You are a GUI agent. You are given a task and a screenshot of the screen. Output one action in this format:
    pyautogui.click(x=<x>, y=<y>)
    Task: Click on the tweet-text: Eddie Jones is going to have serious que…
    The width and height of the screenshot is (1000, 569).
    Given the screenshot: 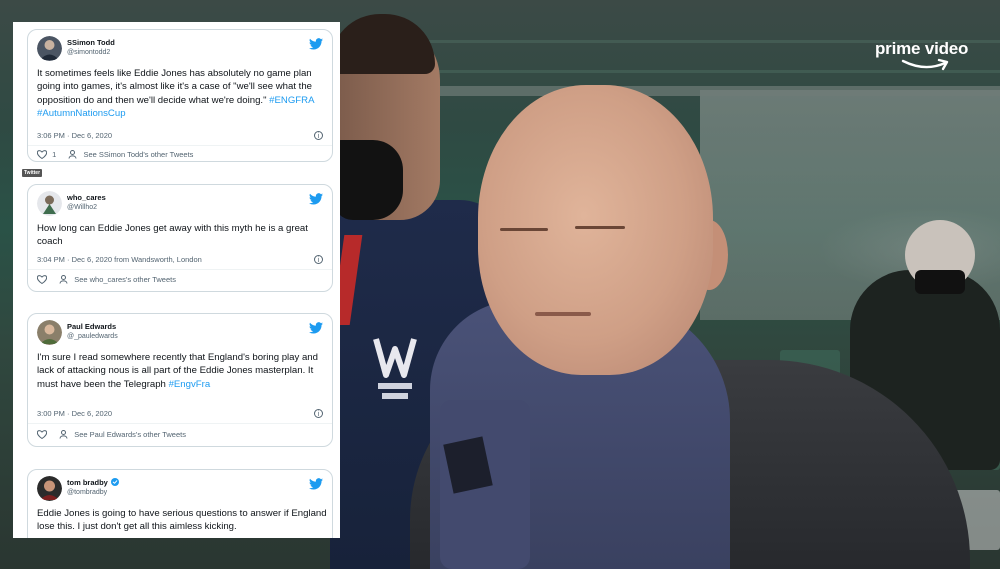 What is the action you would take?
    pyautogui.click(x=182, y=520)
    